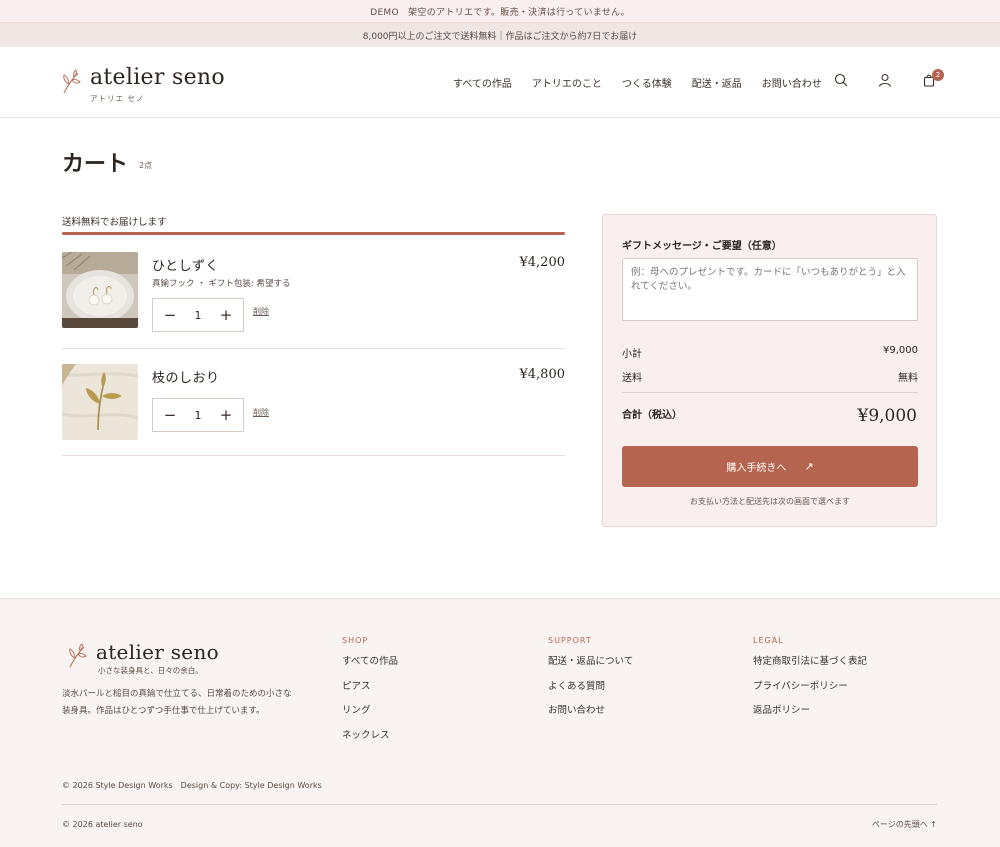 The height and width of the screenshot is (847, 1000). What do you see at coordinates (567, 82) in the screenshot?
I see `nav-about-atelier: アトリエのこと` at bounding box center [567, 82].